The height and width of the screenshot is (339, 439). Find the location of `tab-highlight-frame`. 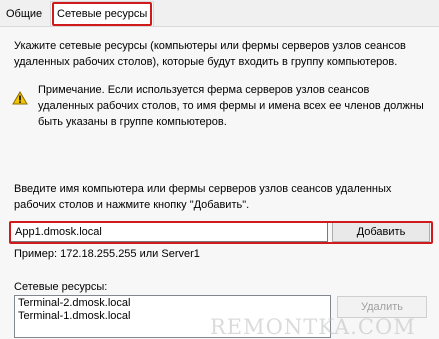

tab-highlight-frame is located at coordinates (102, 14).